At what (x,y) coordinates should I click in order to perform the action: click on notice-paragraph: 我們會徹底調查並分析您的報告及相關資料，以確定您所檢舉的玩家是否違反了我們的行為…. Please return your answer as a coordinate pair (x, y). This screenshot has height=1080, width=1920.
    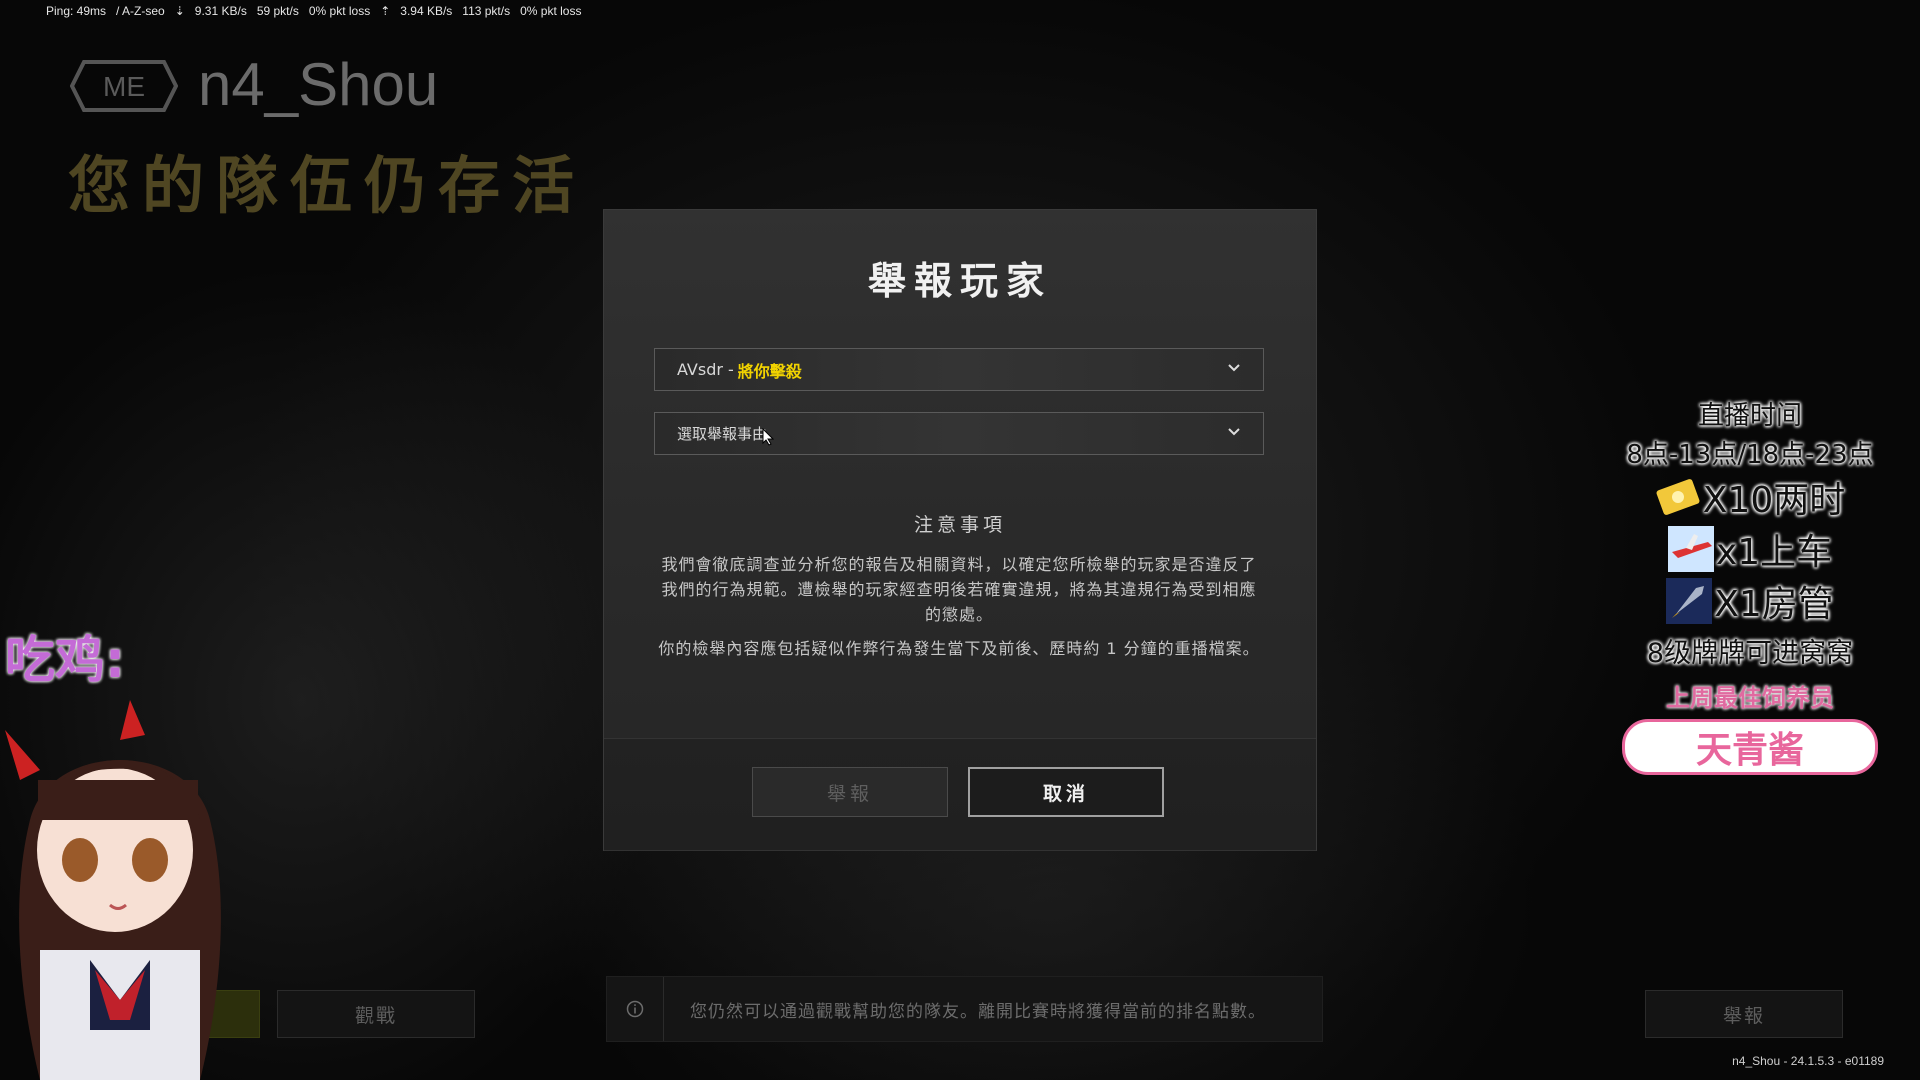
    Looking at the image, I should click on (959, 589).